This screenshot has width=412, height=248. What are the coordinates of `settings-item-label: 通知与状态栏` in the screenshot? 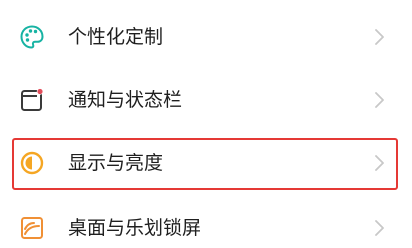 It's located at (125, 100).